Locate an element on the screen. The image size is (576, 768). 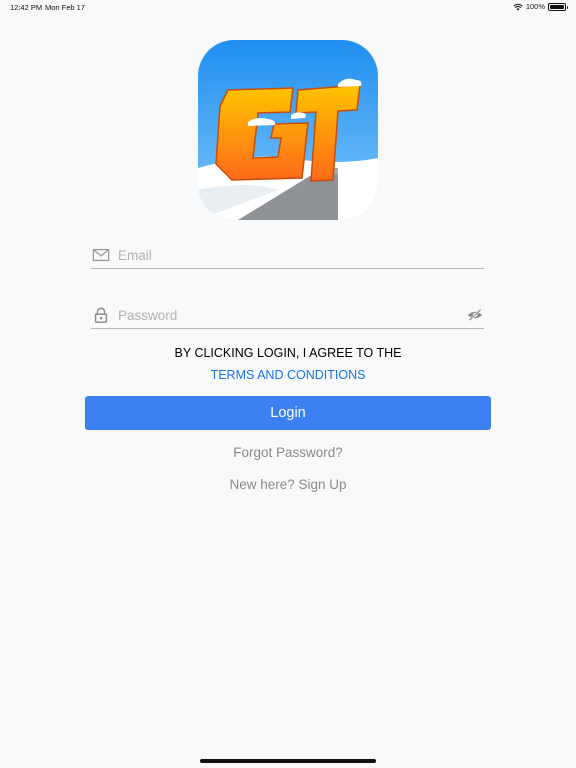
app-logo is located at coordinates (288, 130).